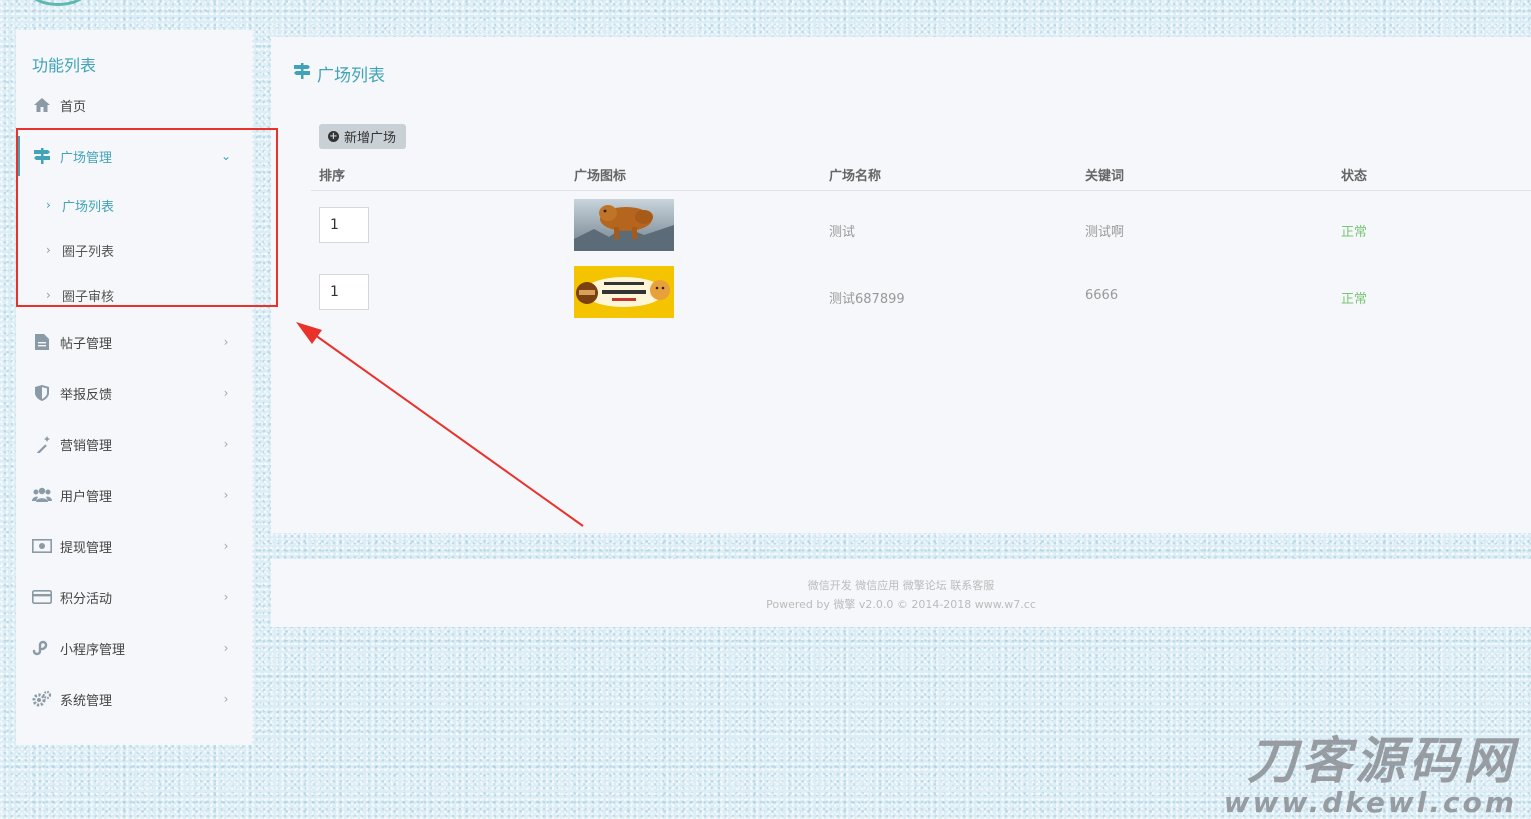  What do you see at coordinates (1105, 232) in the screenshot?
I see `plaza-keyword: 测试啊` at bounding box center [1105, 232].